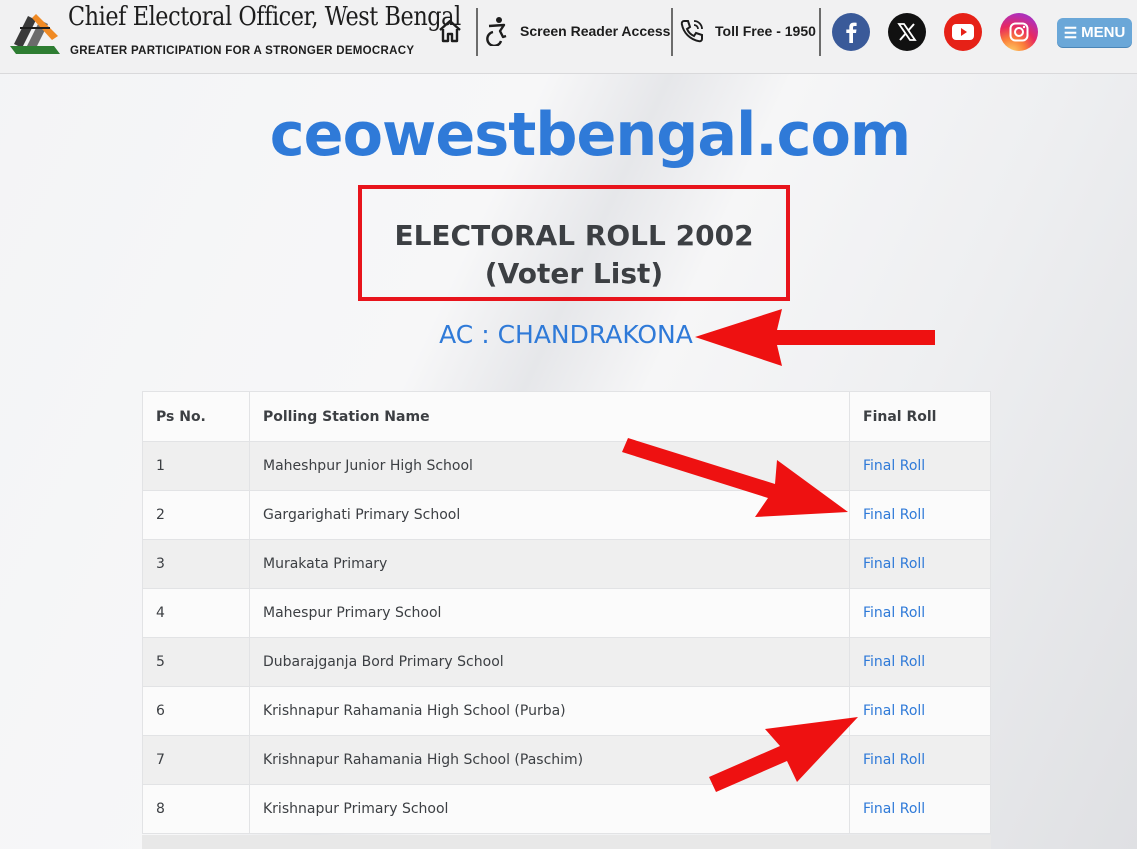 The width and height of the screenshot is (1137, 849). Describe the element at coordinates (566, 334) in the screenshot. I see `assembly-constituency-name: AC : CHANDRAKONA` at that location.